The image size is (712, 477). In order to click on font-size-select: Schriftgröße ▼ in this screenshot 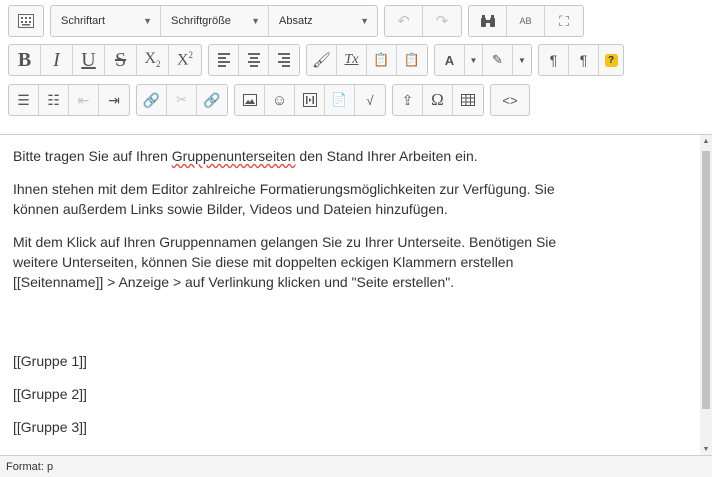, I will do `click(215, 21)`.